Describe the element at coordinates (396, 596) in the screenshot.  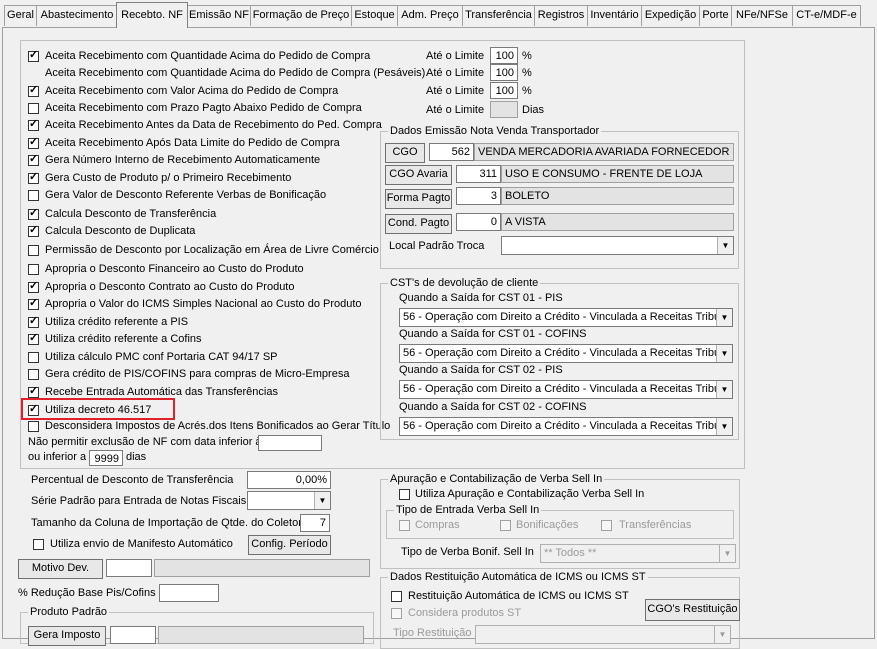
I see `restituicao-checkbox` at that location.